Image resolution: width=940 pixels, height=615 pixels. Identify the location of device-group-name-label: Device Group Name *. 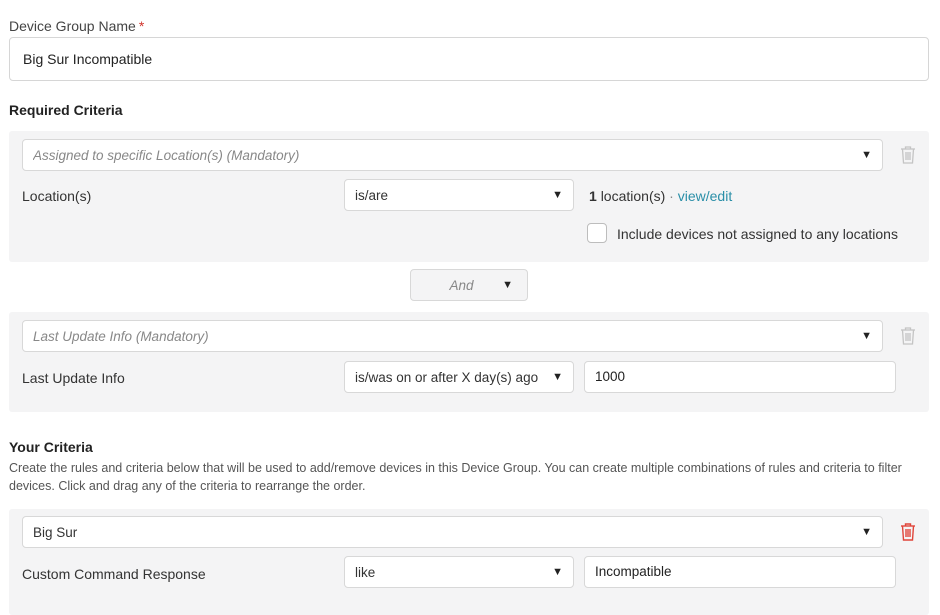
(77, 26).